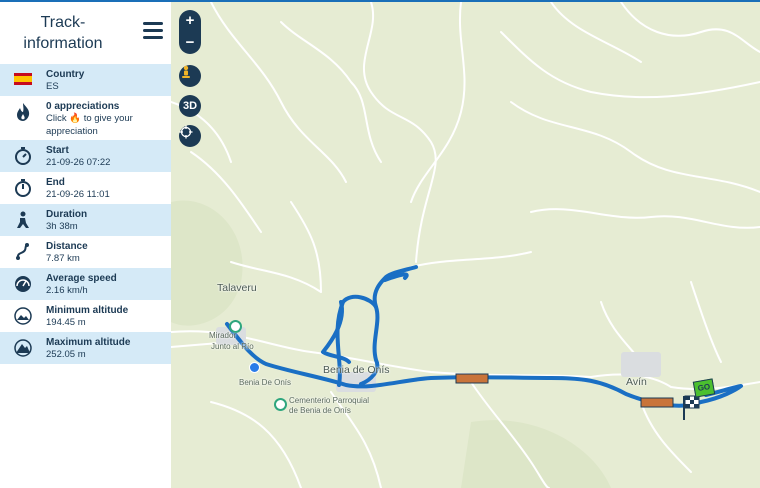 The height and width of the screenshot is (488, 760). What do you see at coordinates (237, 288) in the screenshot?
I see `place-label-talaveru: Talaveru` at bounding box center [237, 288].